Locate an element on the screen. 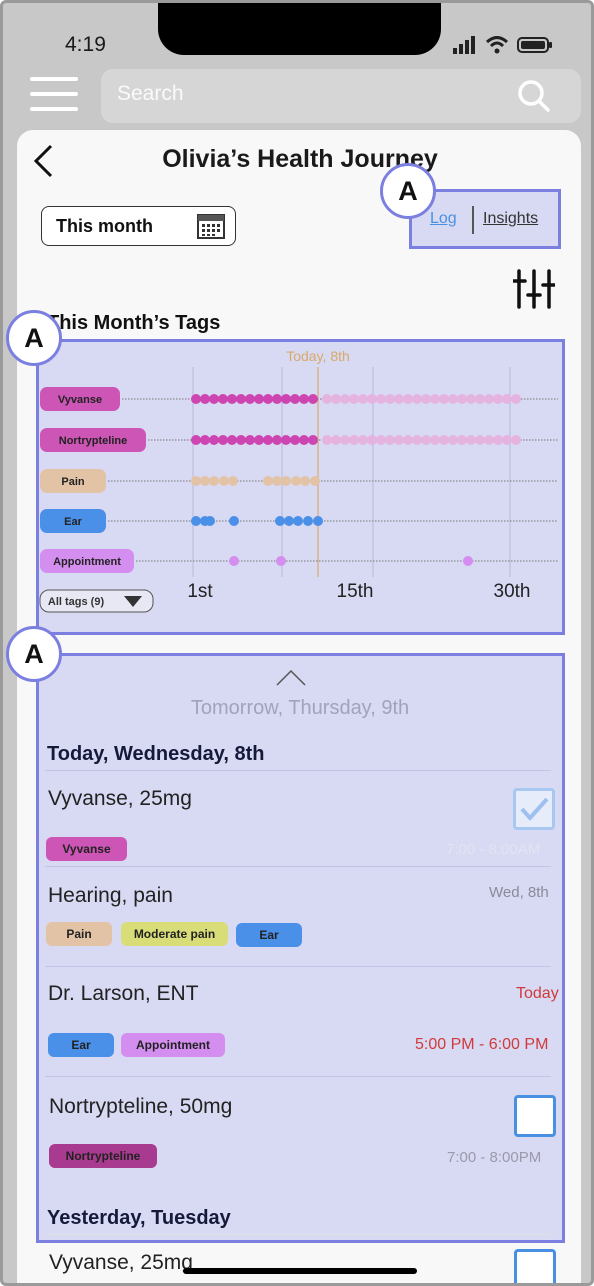 The image size is (594, 1286). day-header-today: Today, Wednesday, 8th is located at coordinates (156, 754).